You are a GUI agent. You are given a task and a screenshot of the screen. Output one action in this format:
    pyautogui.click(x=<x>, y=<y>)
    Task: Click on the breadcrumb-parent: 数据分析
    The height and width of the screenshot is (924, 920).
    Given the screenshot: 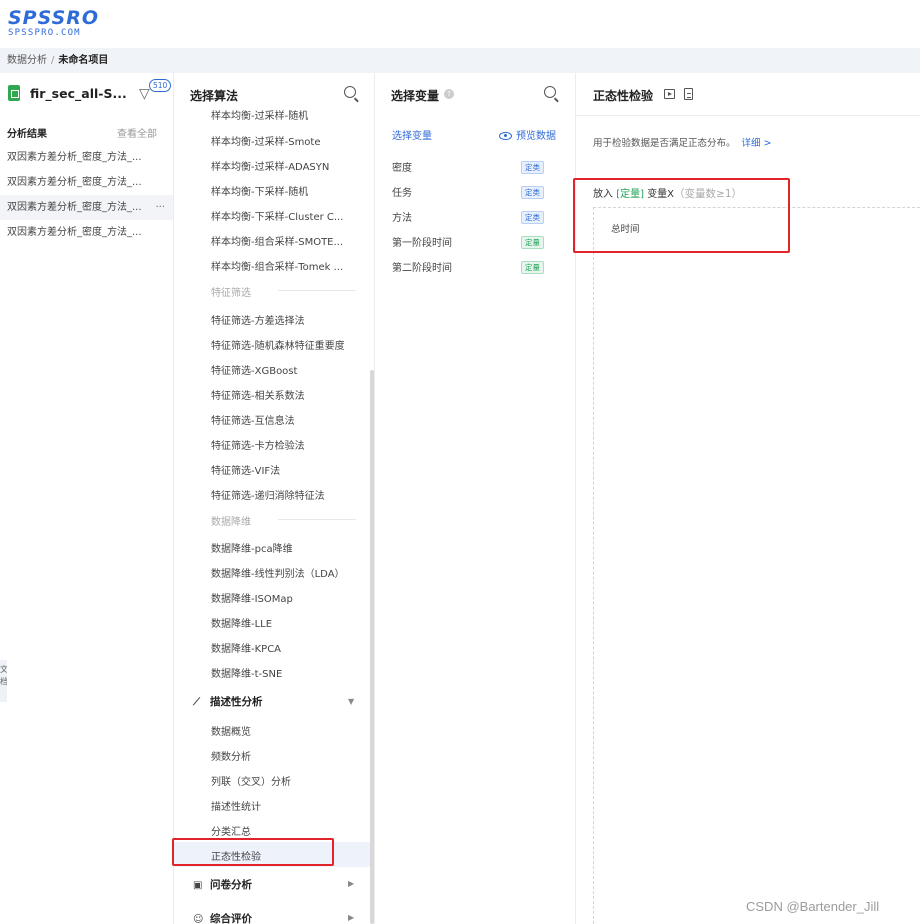 What is the action you would take?
    pyautogui.click(x=27, y=60)
    